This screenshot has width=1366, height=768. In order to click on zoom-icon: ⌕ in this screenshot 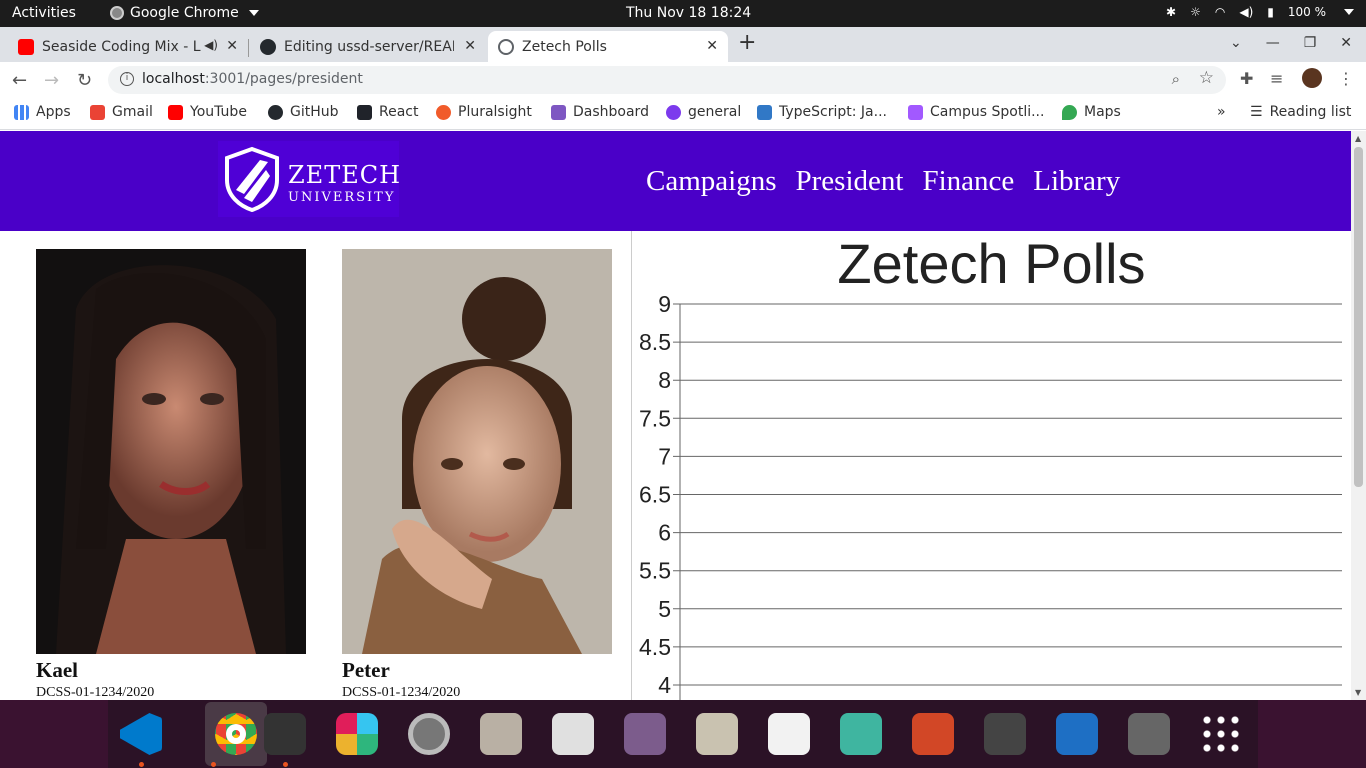, I will do `click(1176, 79)`.